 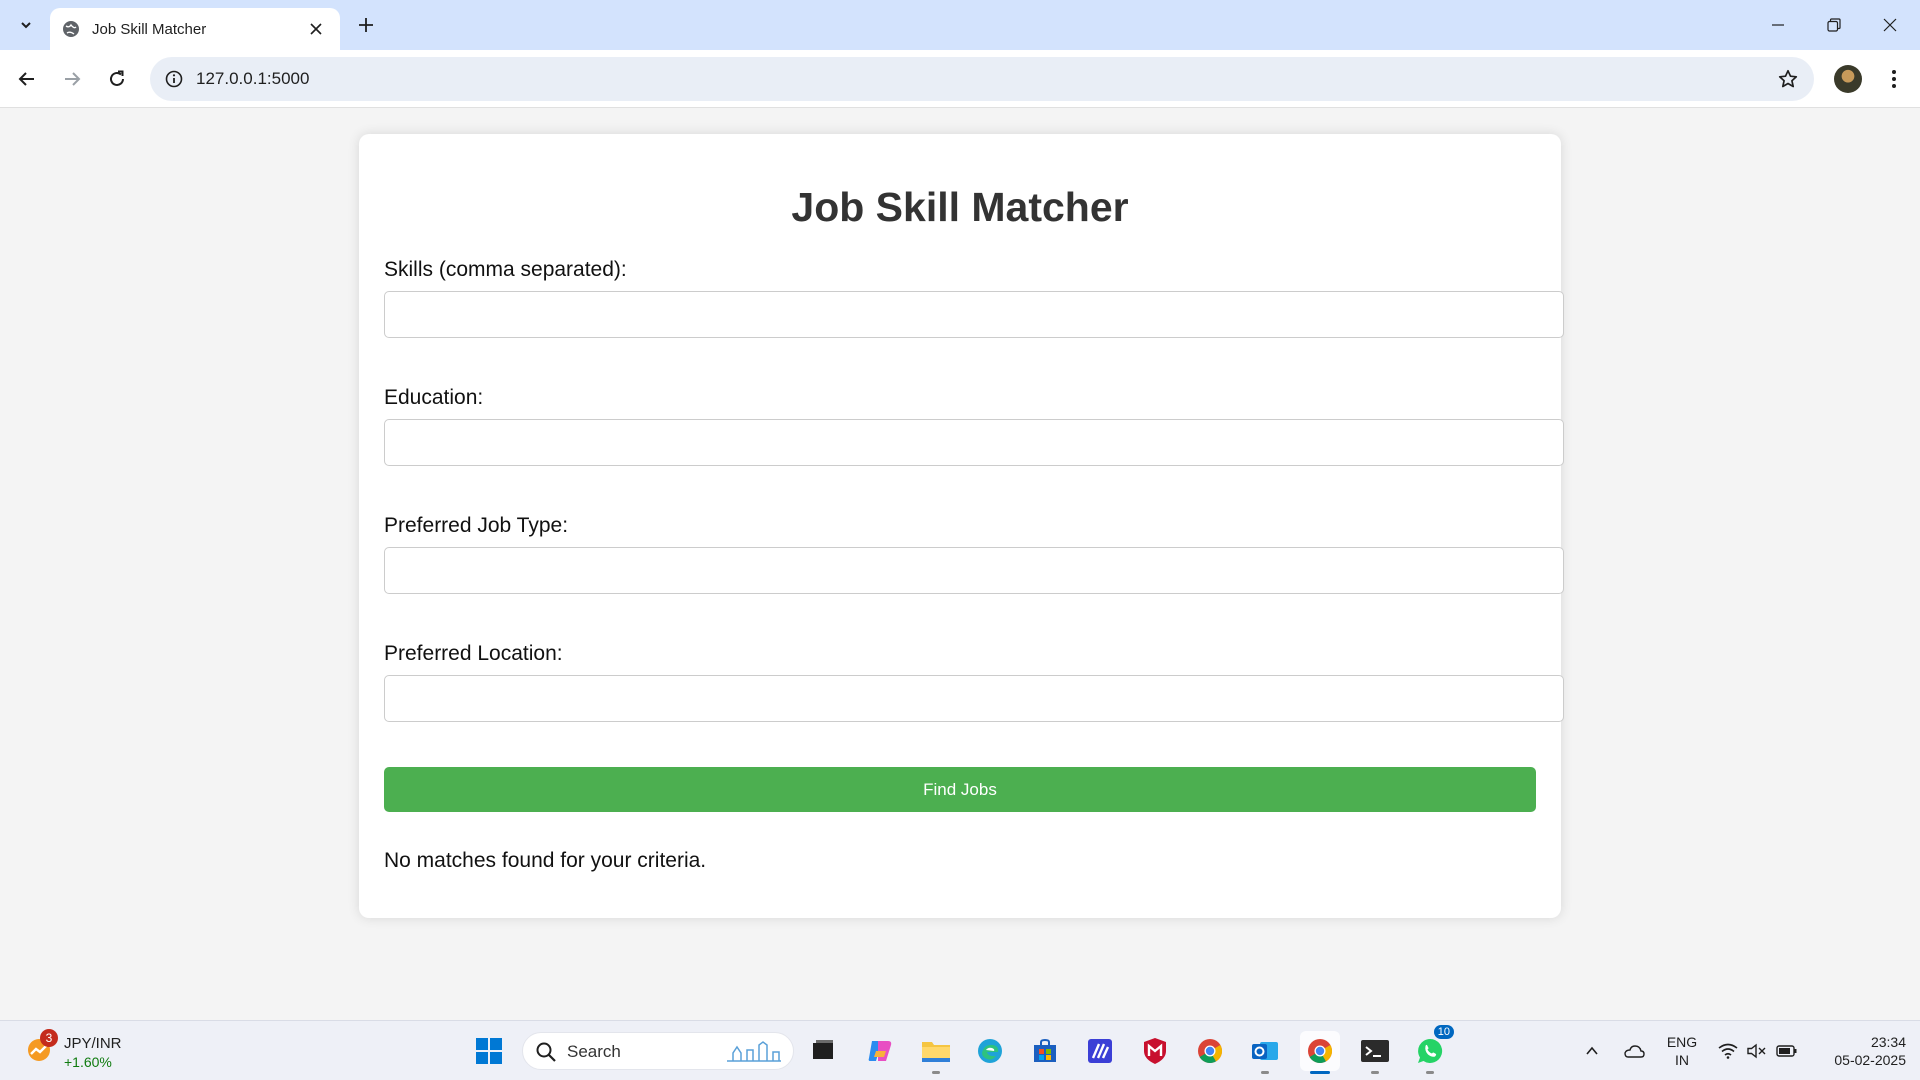 I want to click on outlook-button, so click(x=1265, y=1052).